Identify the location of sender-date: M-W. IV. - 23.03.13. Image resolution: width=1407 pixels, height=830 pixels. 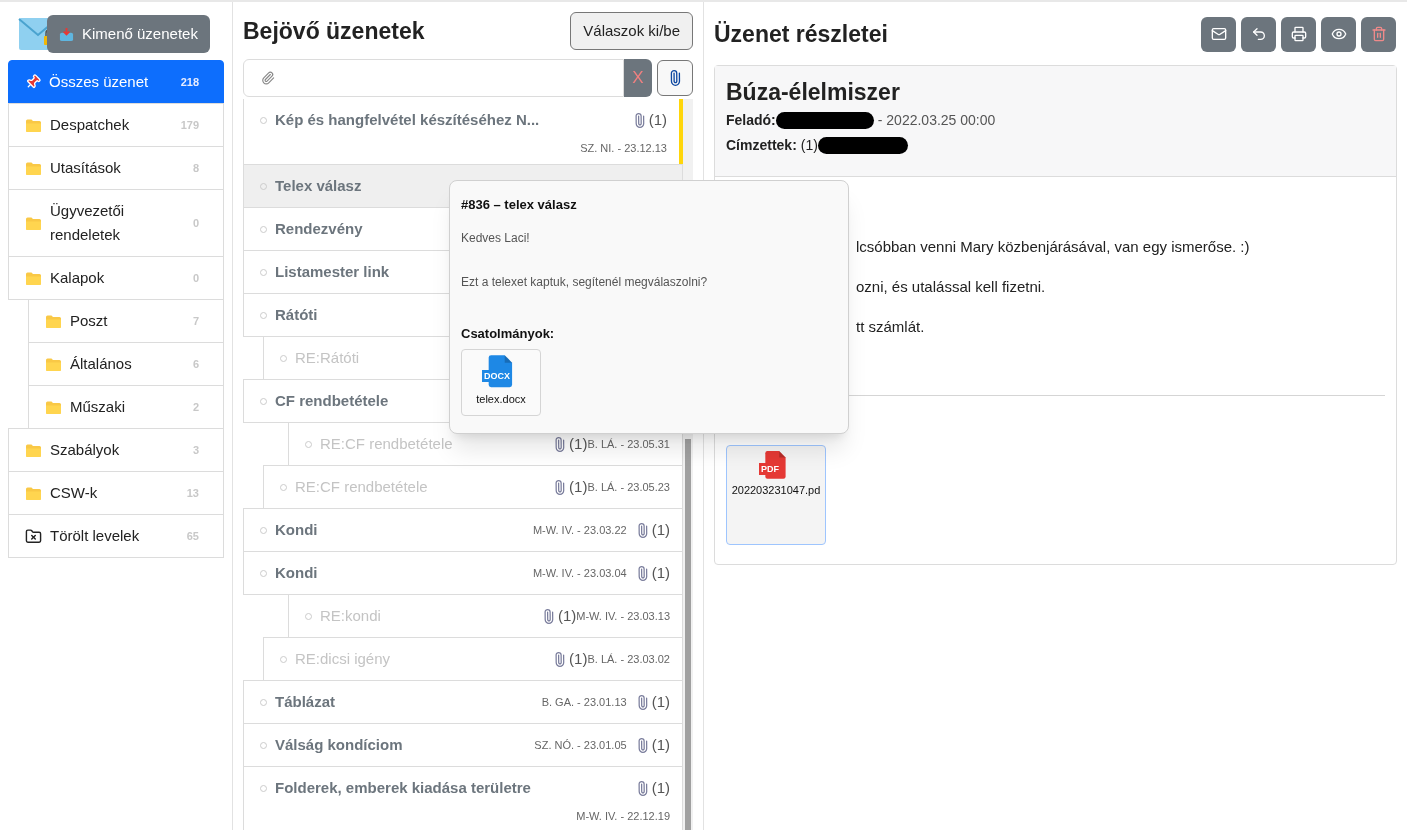
(623, 615).